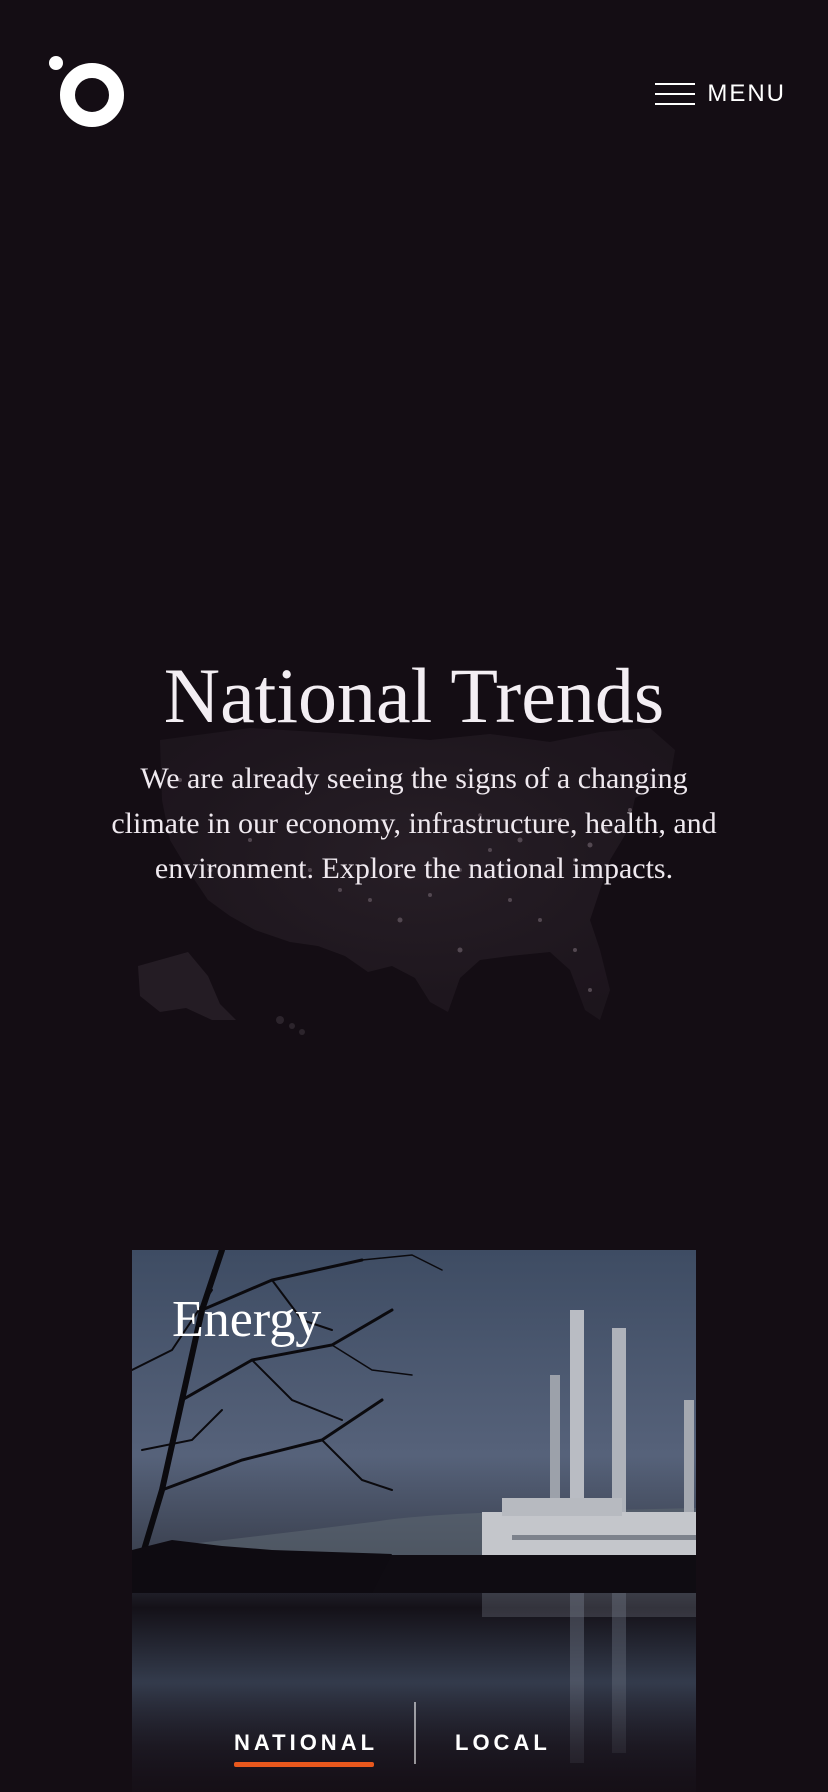 The image size is (828, 1792). I want to click on menu-button: MENU, so click(720, 94).